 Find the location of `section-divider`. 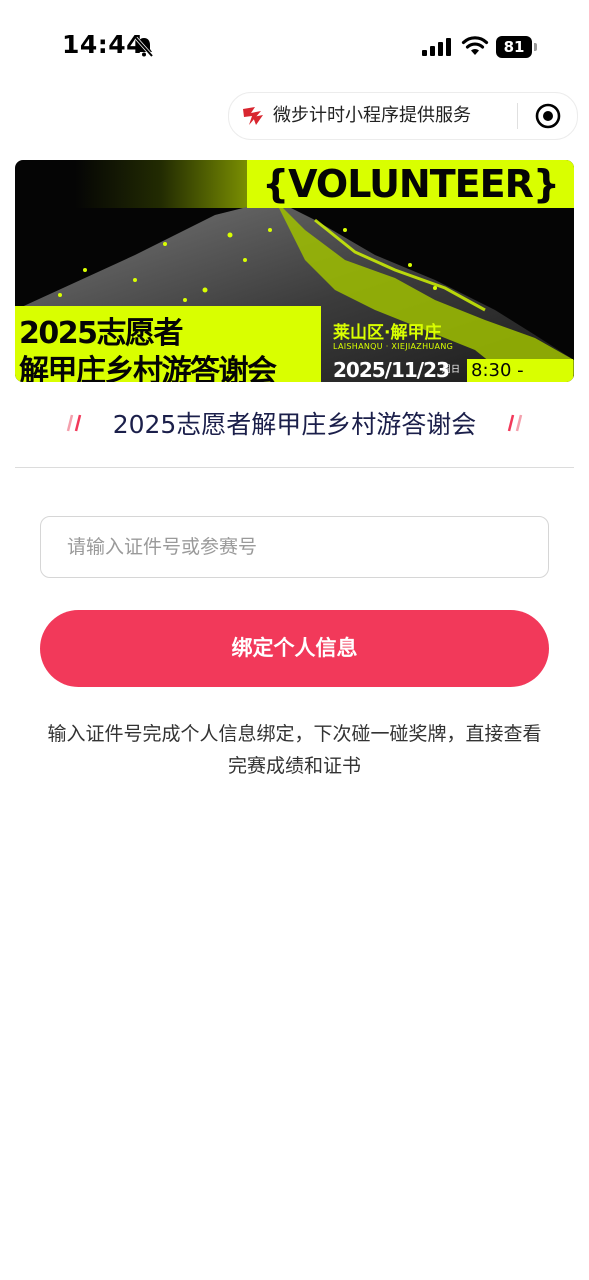

section-divider is located at coordinates (294, 467).